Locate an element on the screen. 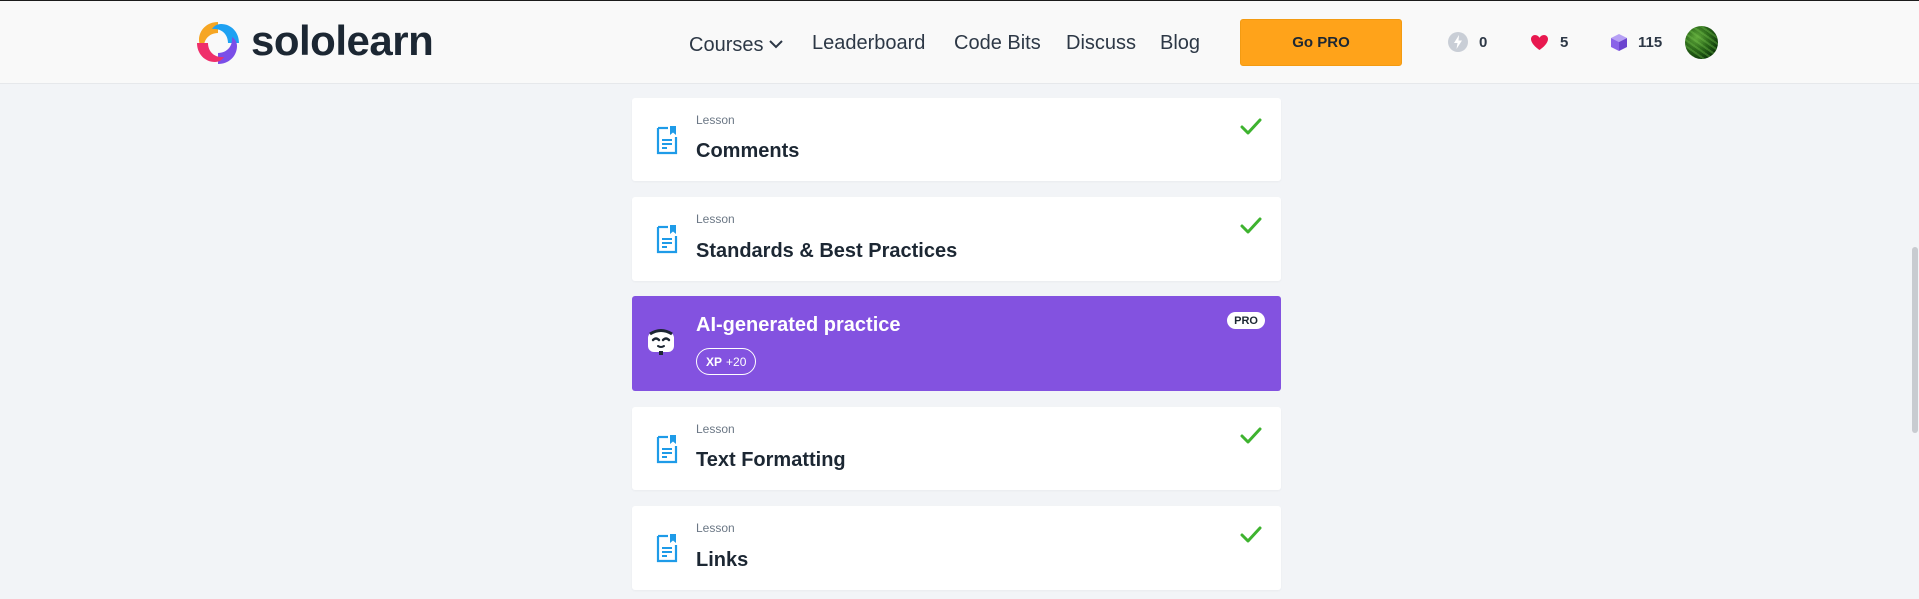  bits-count: 115 is located at coordinates (1650, 42).